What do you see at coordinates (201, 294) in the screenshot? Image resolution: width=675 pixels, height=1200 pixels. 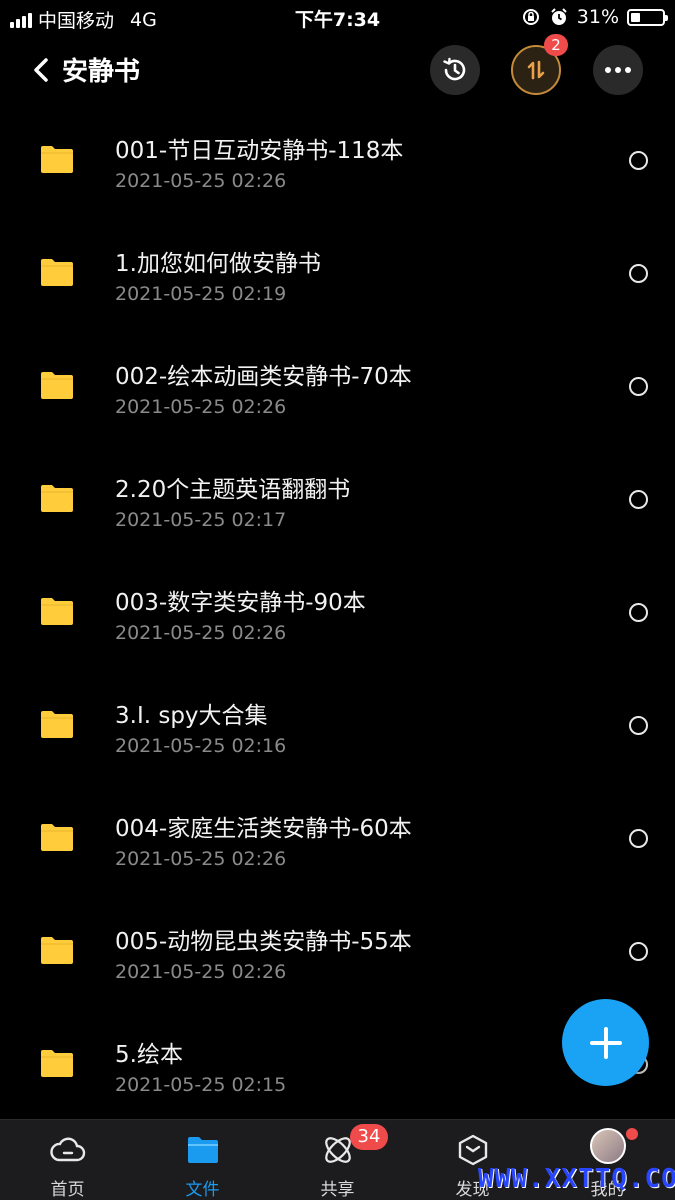 I see `file-date: 2021-05-25 02:19` at bounding box center [201, 294].